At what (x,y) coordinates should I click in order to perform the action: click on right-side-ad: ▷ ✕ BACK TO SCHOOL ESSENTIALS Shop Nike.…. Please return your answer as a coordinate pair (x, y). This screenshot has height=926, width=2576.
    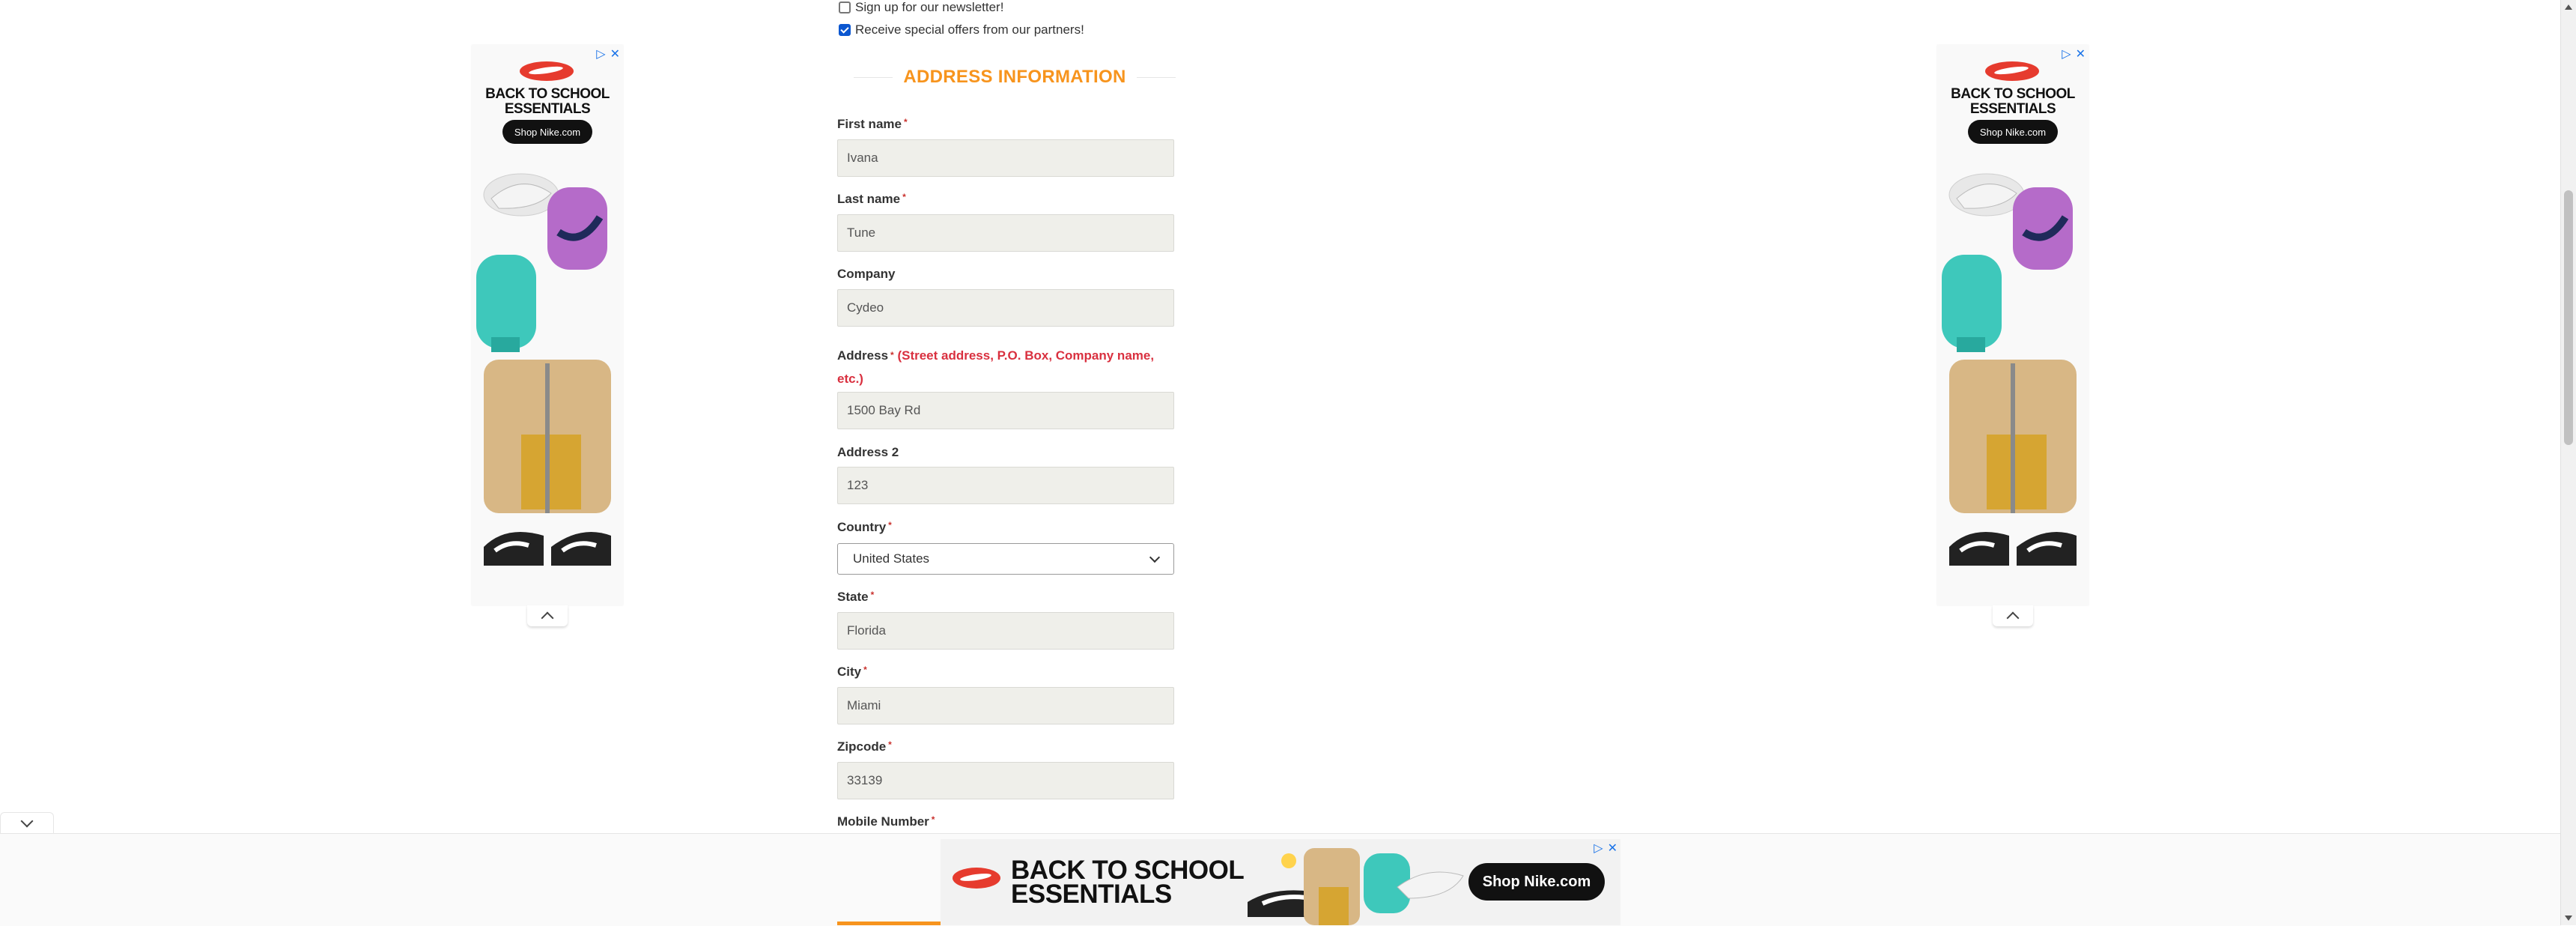
    Looking at the image, I should click on (2013, 325).